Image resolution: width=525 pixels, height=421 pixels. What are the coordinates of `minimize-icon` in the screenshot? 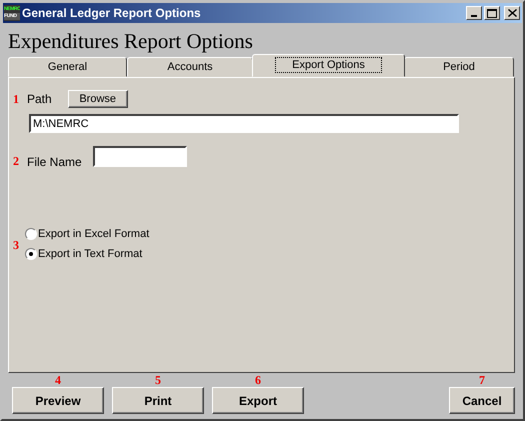 It's located at (474, 16).